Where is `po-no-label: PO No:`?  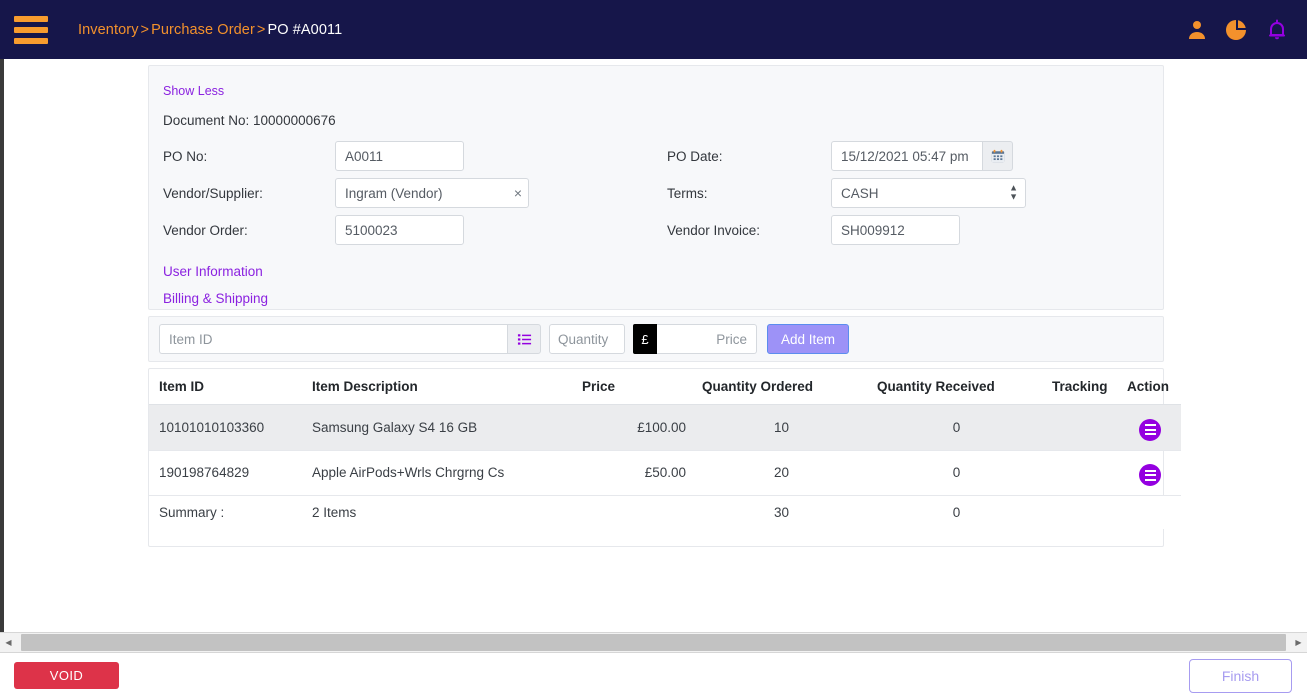 po-no-label: PO No: is located at coordinates (185, 156).